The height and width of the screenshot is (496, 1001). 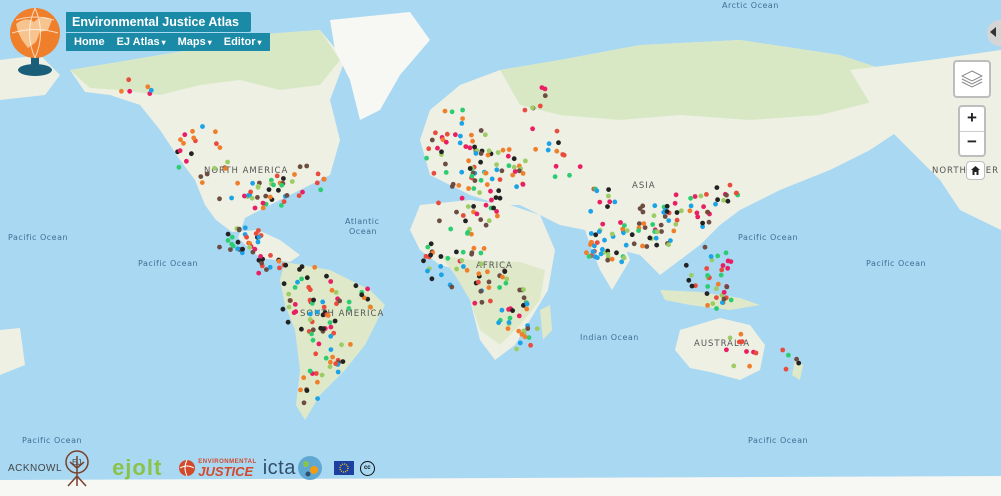 What do you see at coordinates (343, 468) in the screenshot?
I see `eu-flag-logo` at bounding box center [343, 468].